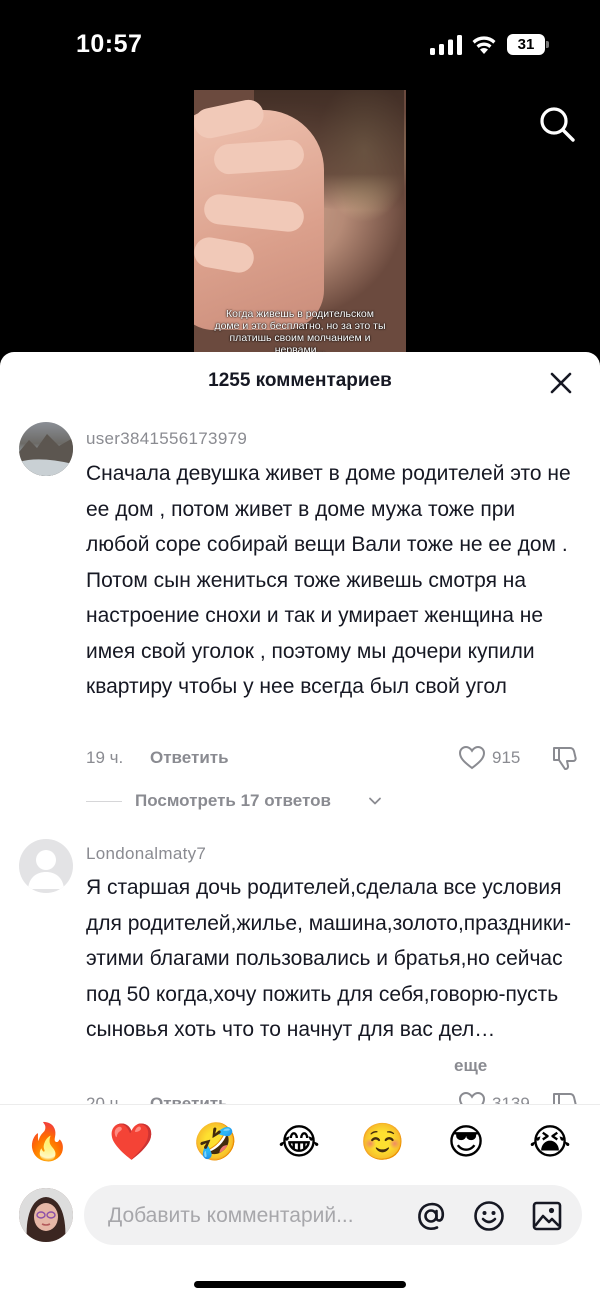 The width and height of the screenshot is (600, 1300). What do you see at coordinates (215, 1143) in the screenshot?
I see `emoji-rofl-button: 🤣` at bounding box center [215, 1143].